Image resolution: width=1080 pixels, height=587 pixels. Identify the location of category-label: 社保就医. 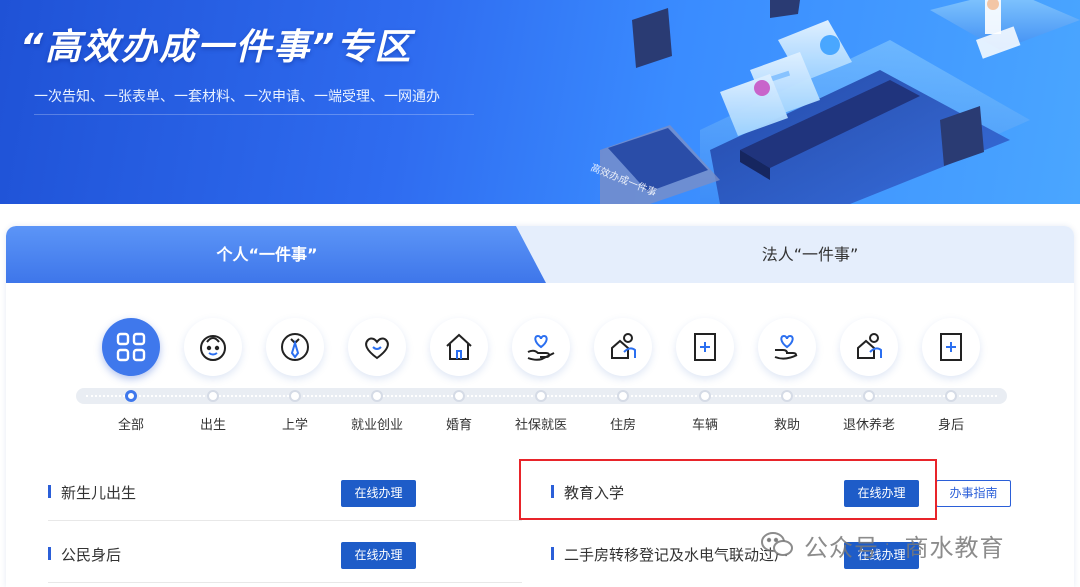
(540, 425).